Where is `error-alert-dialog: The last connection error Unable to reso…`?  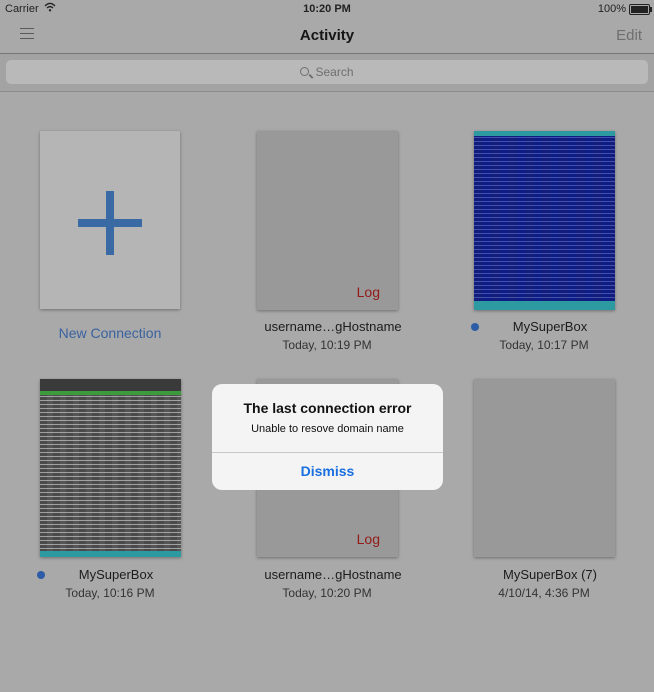
error-alert-dialog: The last connection error Unable to reso… is located at coordinates (327, 437).